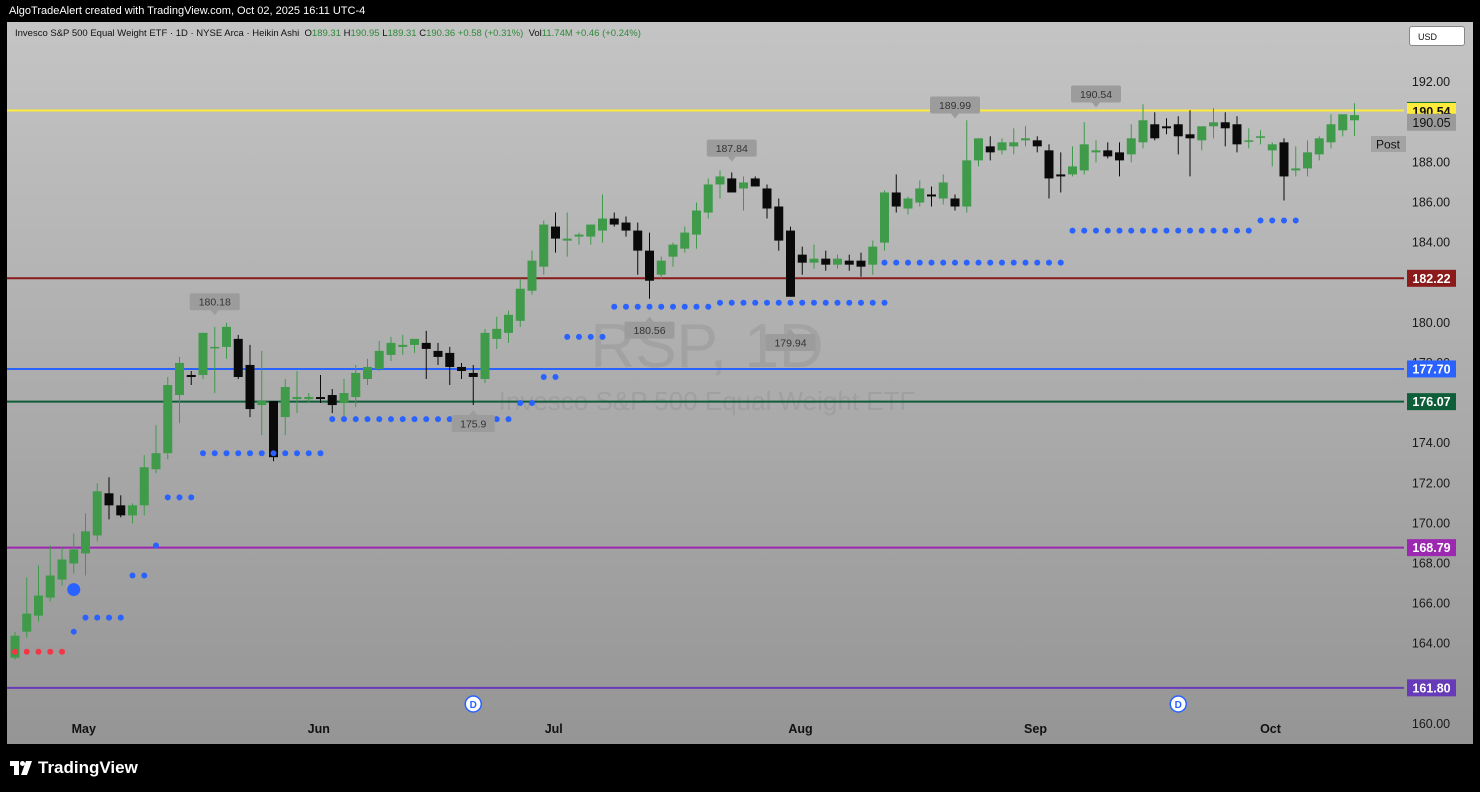 This screenshot has width=1480, height=792. Describe the element at coordinates (1388, 145) in the screenshot. I see `post-market-label: Post` at that location.